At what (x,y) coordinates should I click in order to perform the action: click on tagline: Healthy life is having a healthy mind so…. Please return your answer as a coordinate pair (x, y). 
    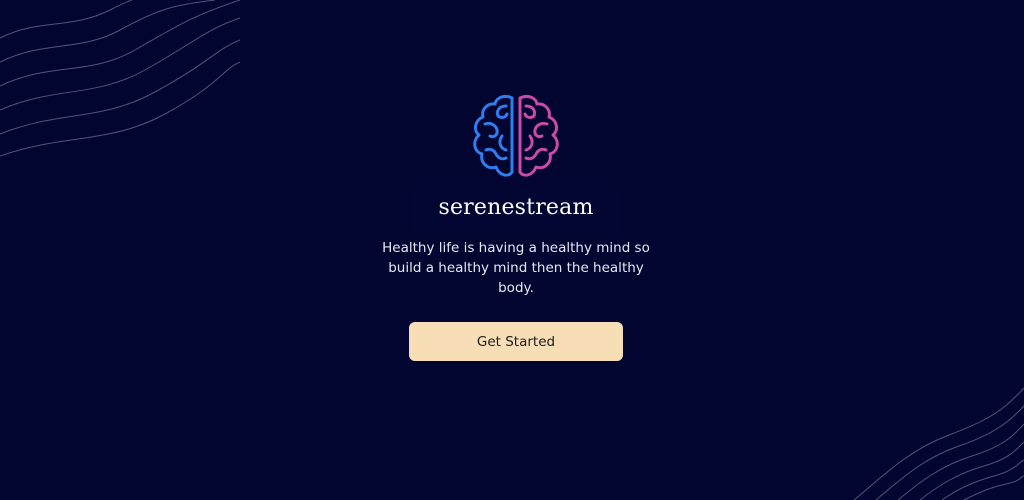
    Looking at the image, I should click on (516, 268).